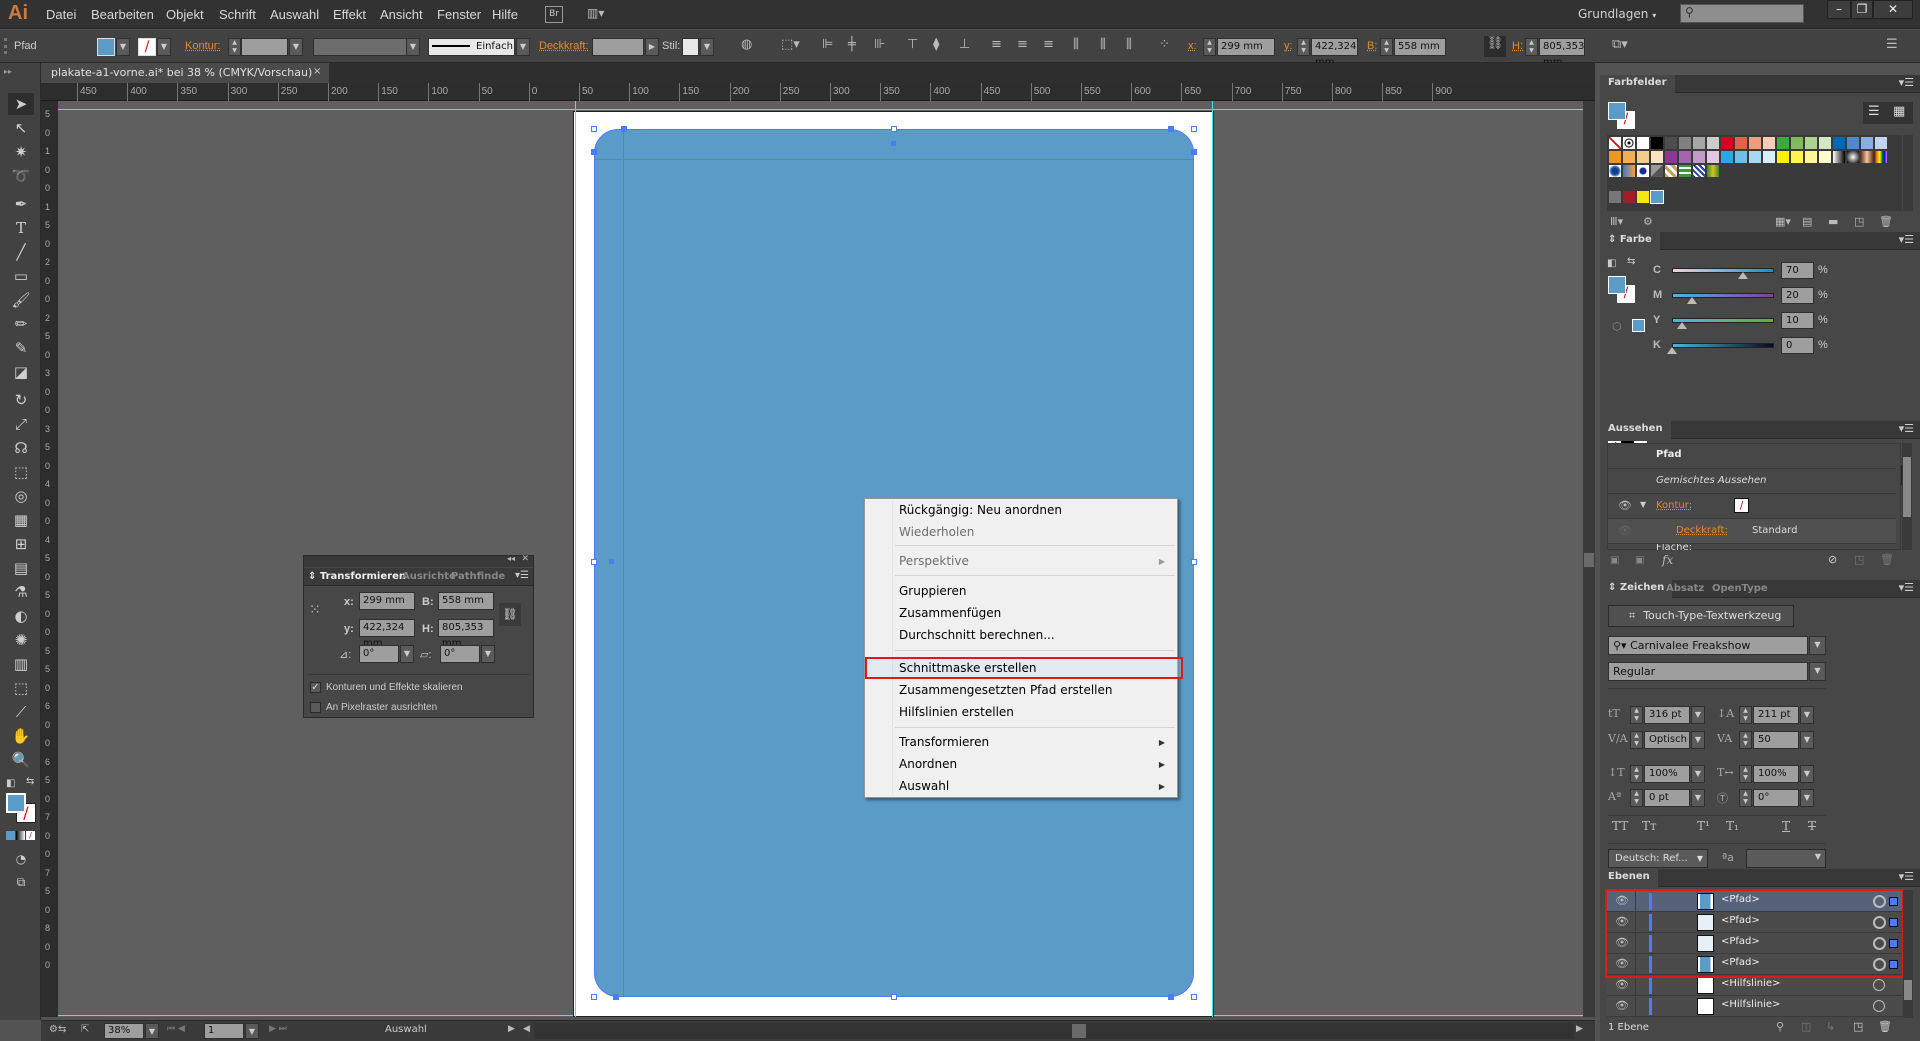  I want to click on menu-item-schnittmaske-erstellen: Schnittmaske erstellen, so click(968, 668).